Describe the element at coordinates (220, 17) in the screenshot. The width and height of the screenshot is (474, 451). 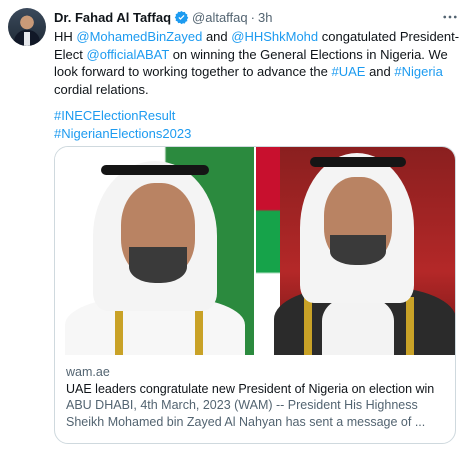
I see `author-handle: @altaffaq` at that location.